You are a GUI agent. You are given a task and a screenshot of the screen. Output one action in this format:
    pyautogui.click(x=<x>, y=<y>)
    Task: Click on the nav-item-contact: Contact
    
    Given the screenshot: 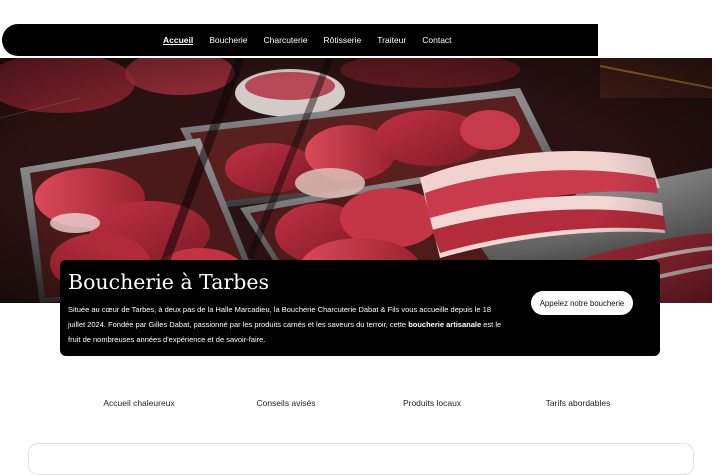 What is the action you would take?
    pyautogui.click(x=436, y=40)
    